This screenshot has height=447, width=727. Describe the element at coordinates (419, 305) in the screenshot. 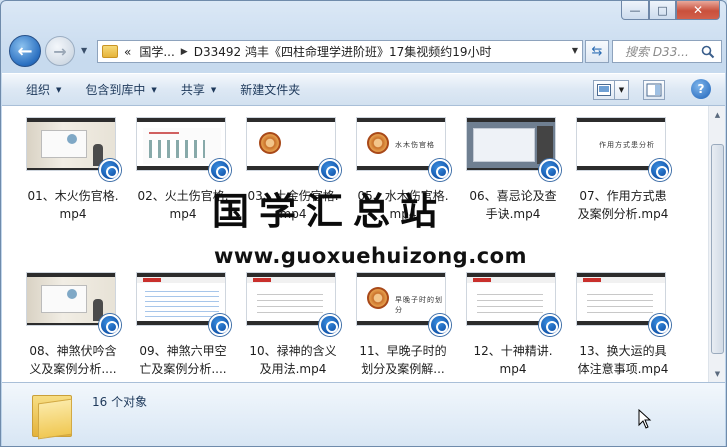

I see `thumbnail-caption: 早晚子时的划分` at that location.